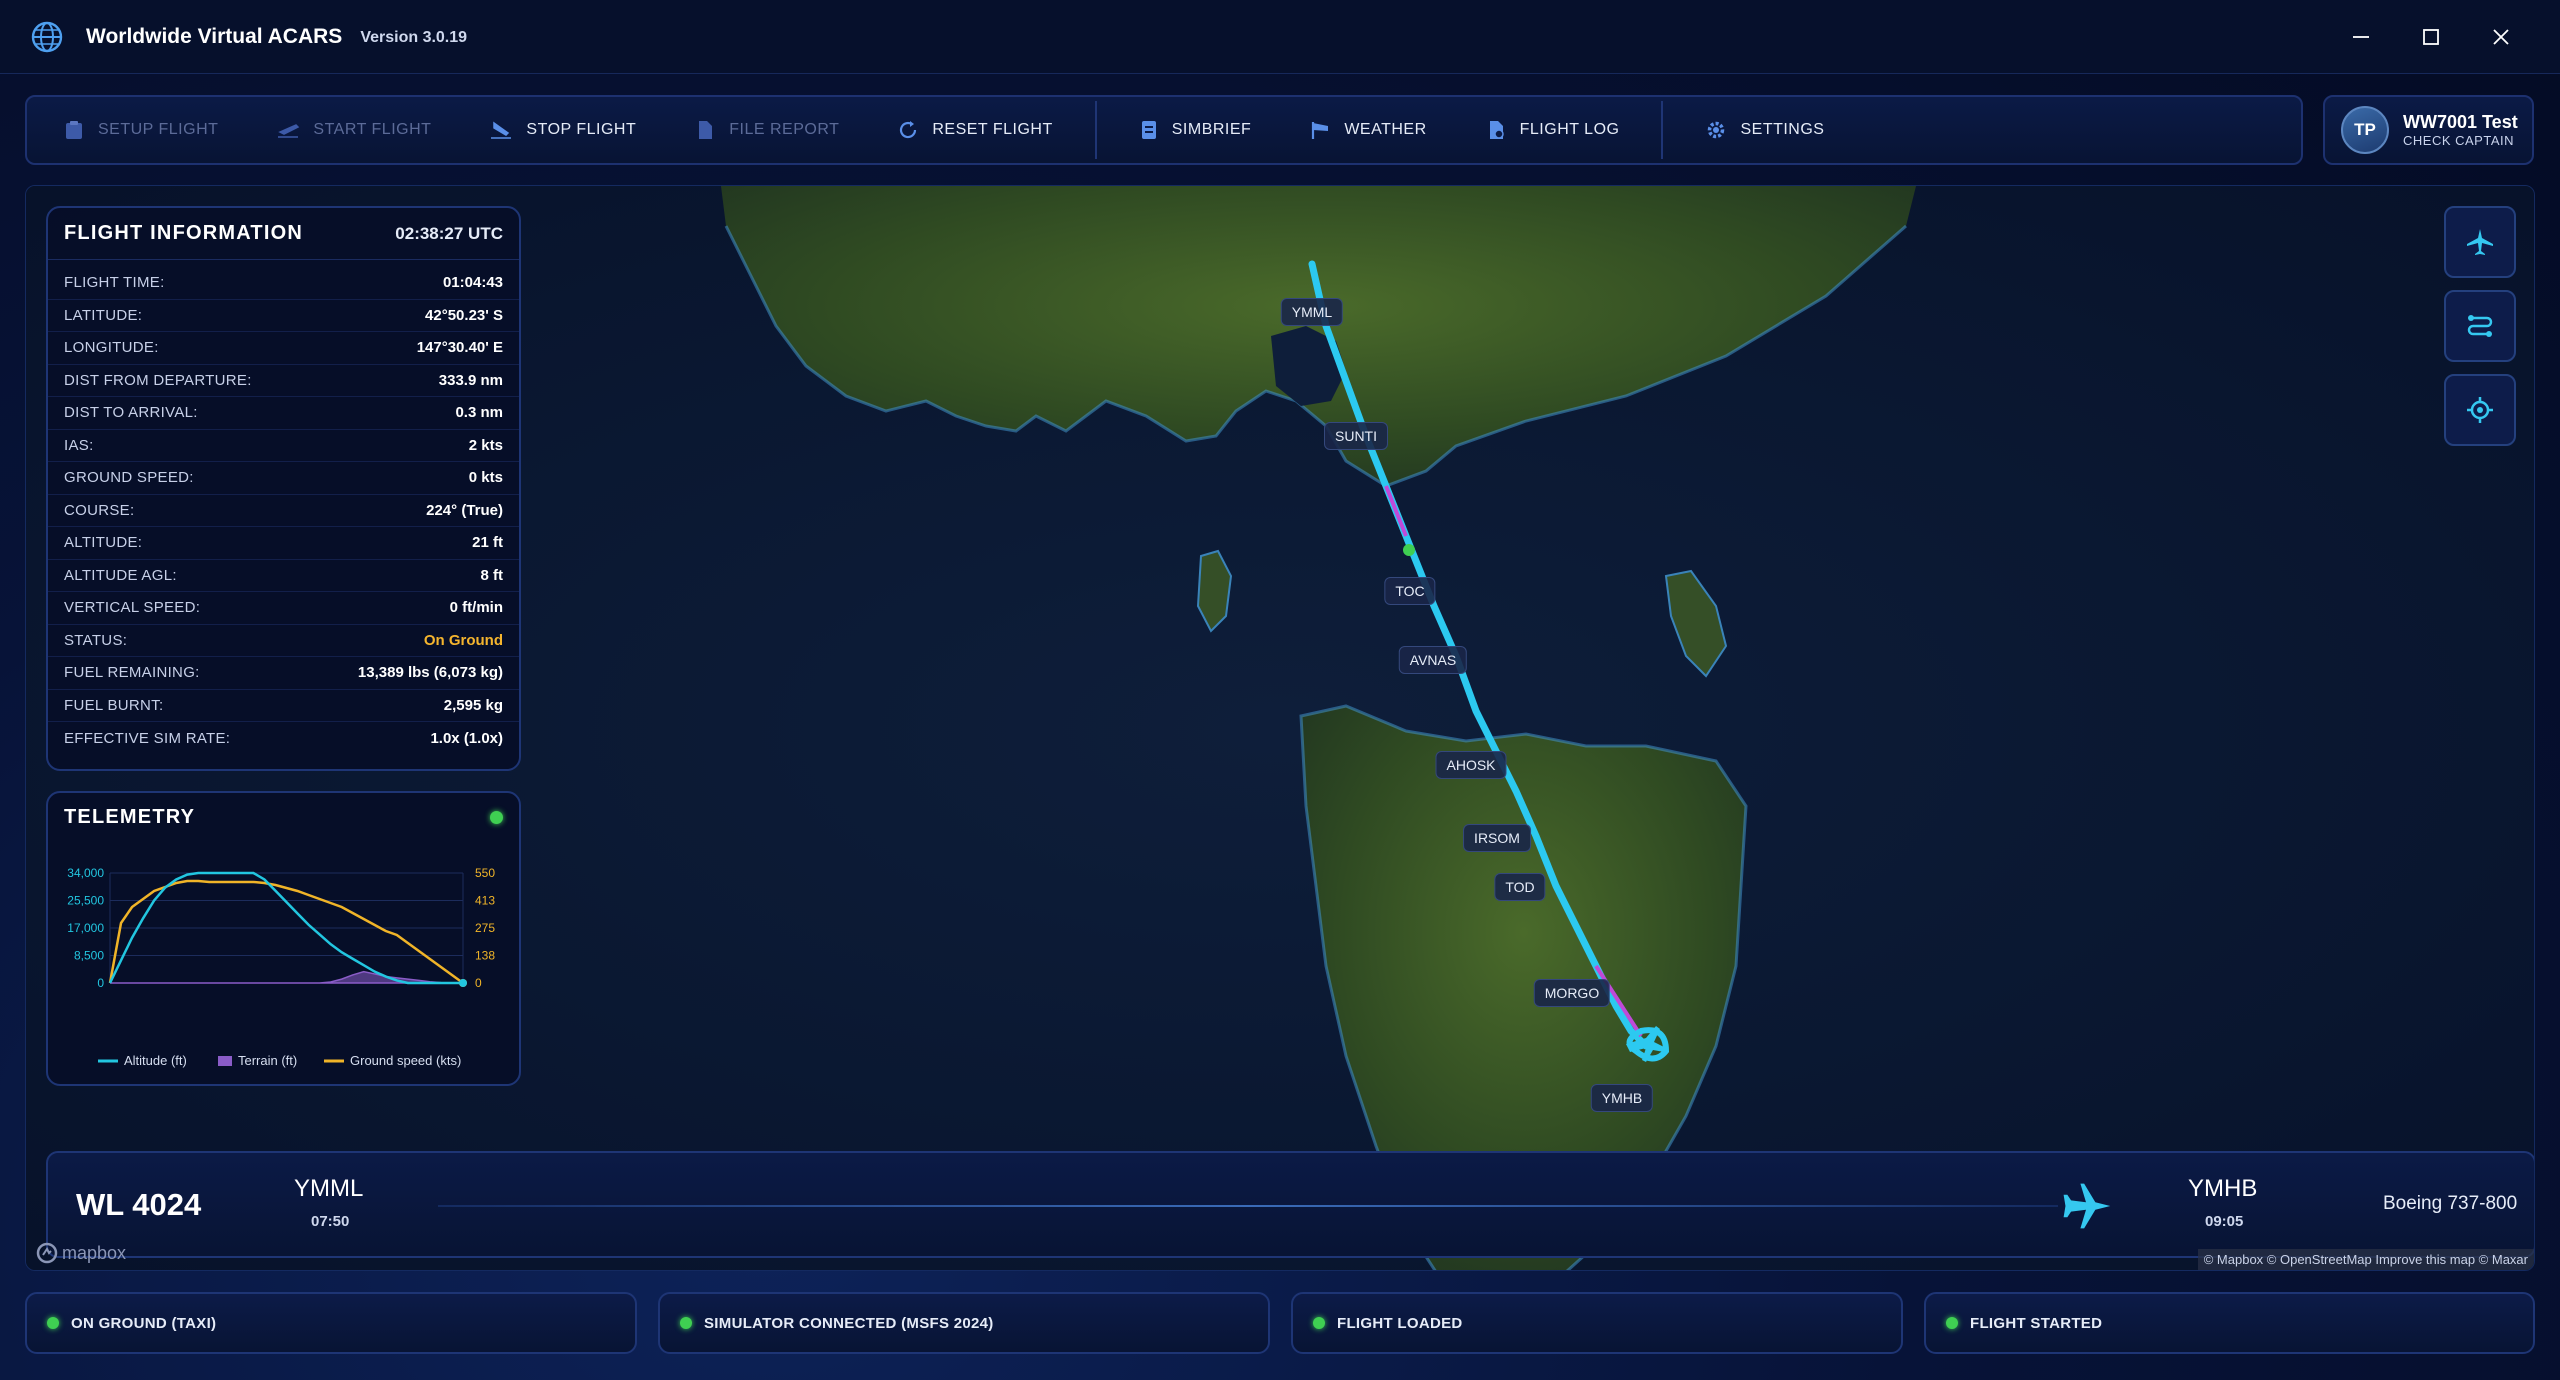  What do you see at coordinates (225, 1061) in the screenshot?
I see `legend-swatch` at bounding box center [225, 1061].